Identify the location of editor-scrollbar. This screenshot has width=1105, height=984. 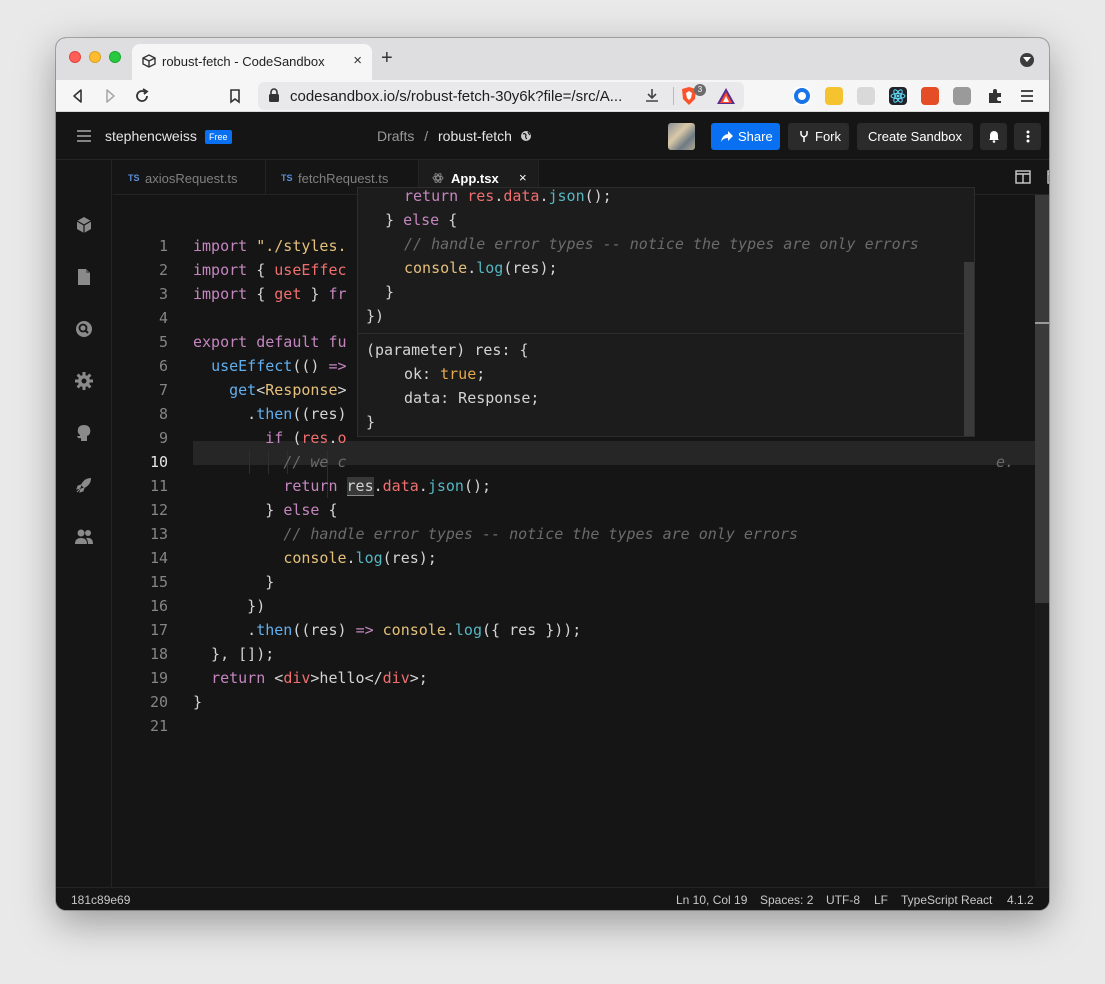
(1042, 541).